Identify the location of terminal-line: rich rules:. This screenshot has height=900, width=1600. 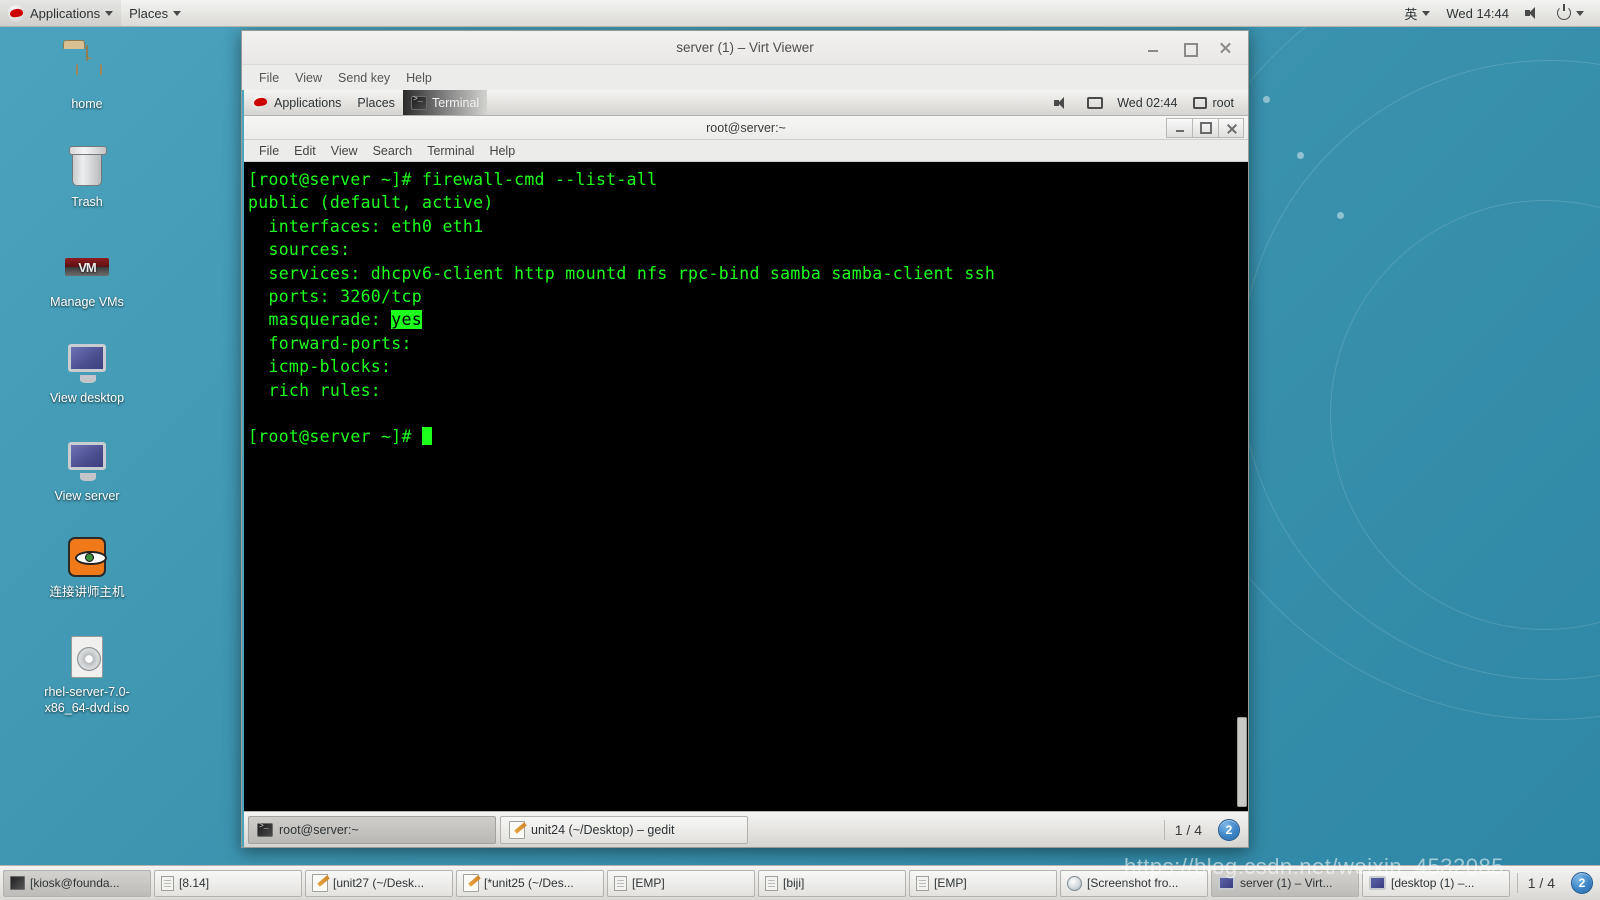
(315, 390).